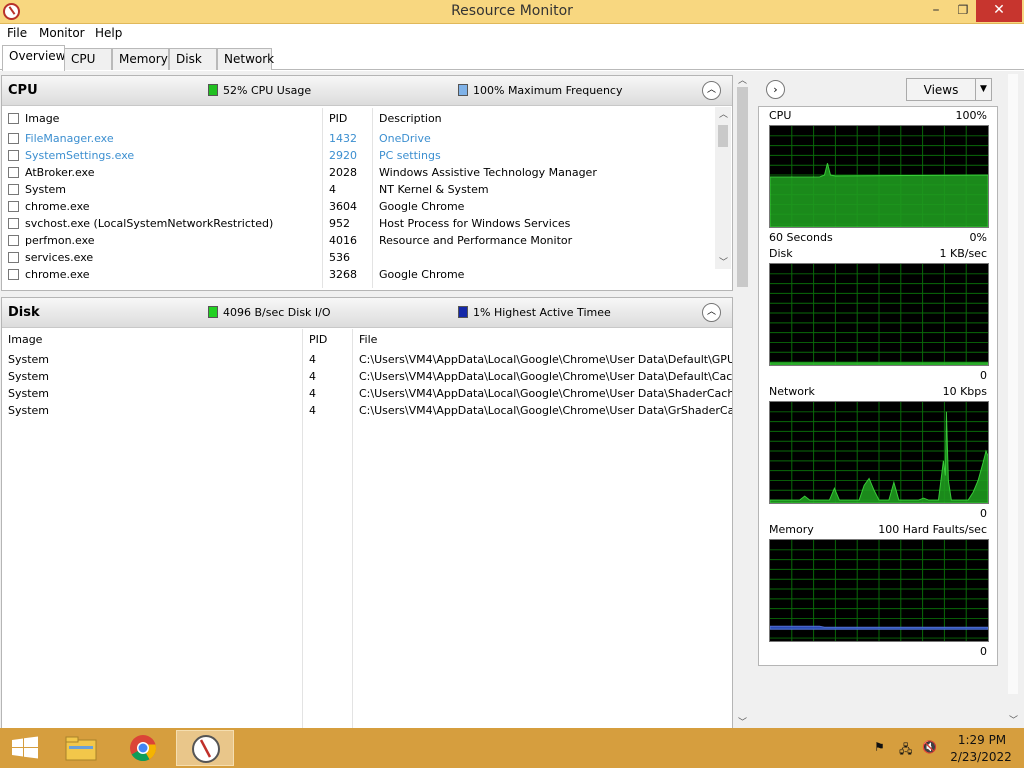  Describe the element at coordinates (879, 314) in the screenshot. I see `disk-graph` at that location.